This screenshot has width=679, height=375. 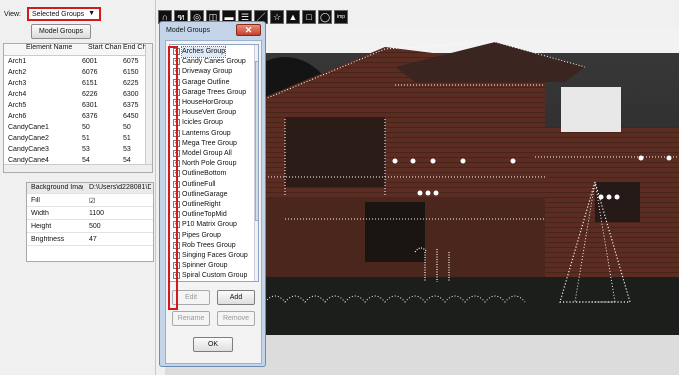 I want to click on group-list-item: ✓ Garage Trees Group, so click(x=211, y=93).